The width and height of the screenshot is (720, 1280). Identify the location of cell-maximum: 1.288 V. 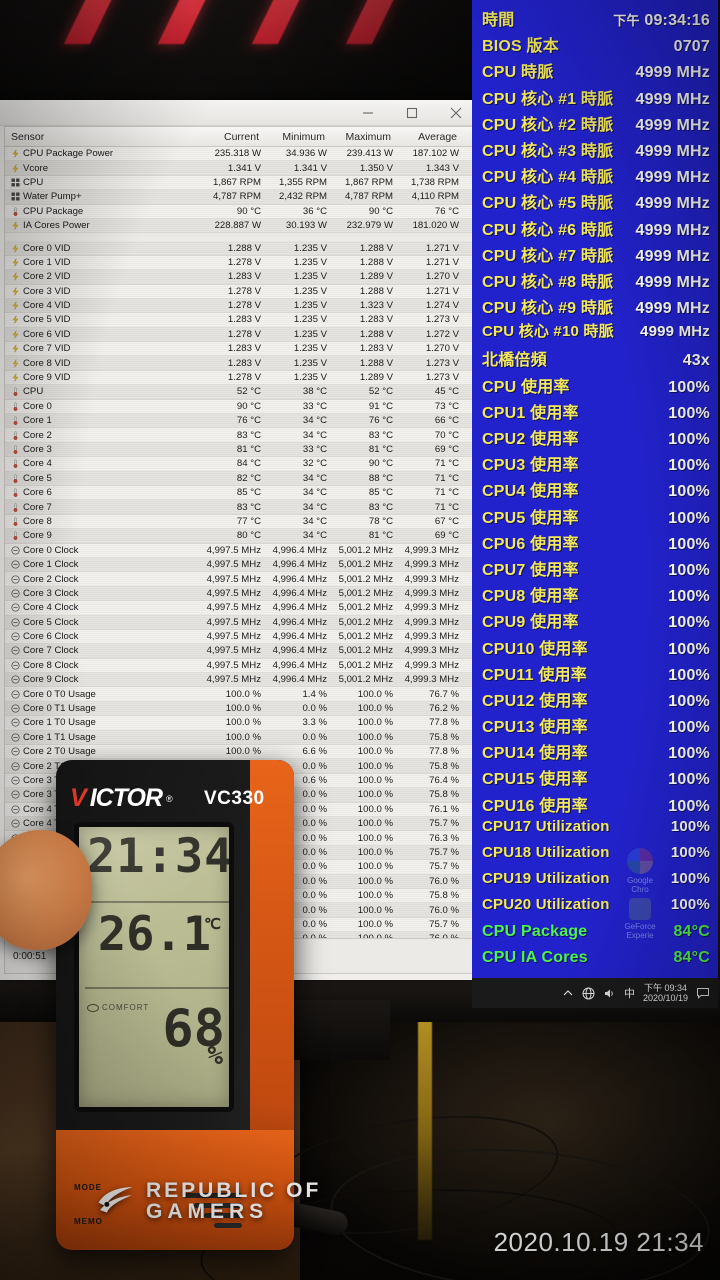
(376, 291).